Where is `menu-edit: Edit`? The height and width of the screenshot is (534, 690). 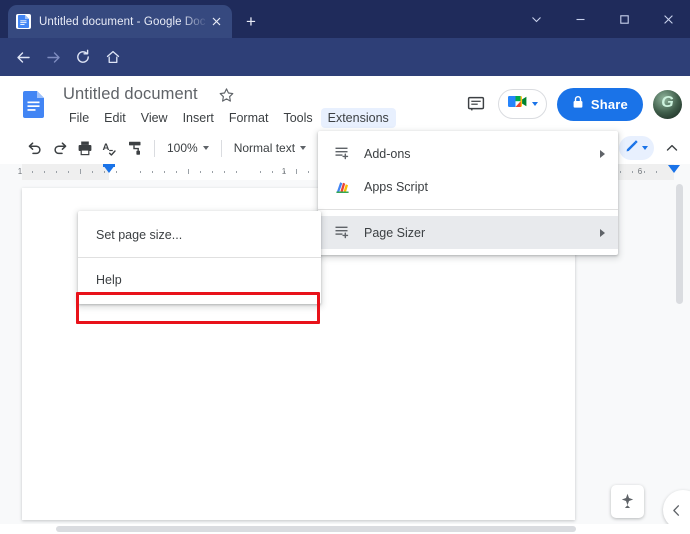
menu-edit: Edit is located at coordinates (115, 118).